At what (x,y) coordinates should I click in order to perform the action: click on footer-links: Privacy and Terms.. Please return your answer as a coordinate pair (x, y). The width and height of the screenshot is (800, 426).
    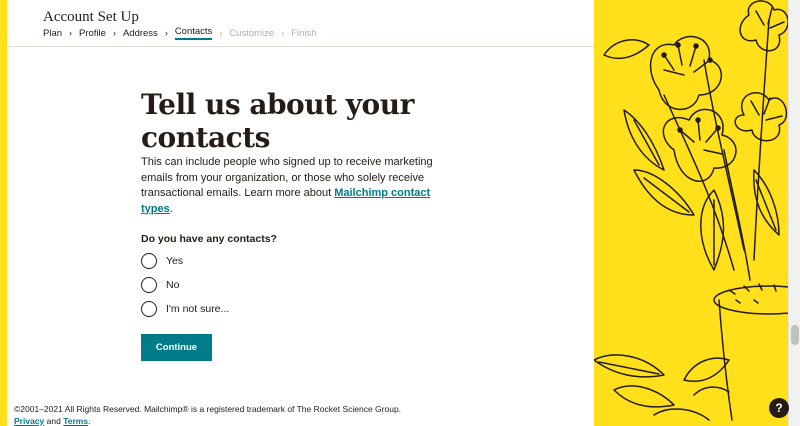
    Looking at the image, I should click on (207, 421).